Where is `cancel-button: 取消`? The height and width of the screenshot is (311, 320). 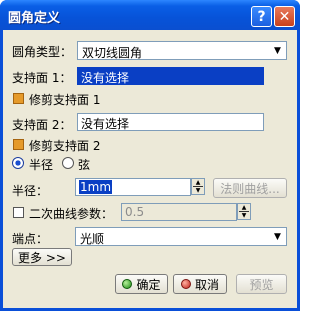 cancel-button: 取消 is located at coordinates (200, 284).